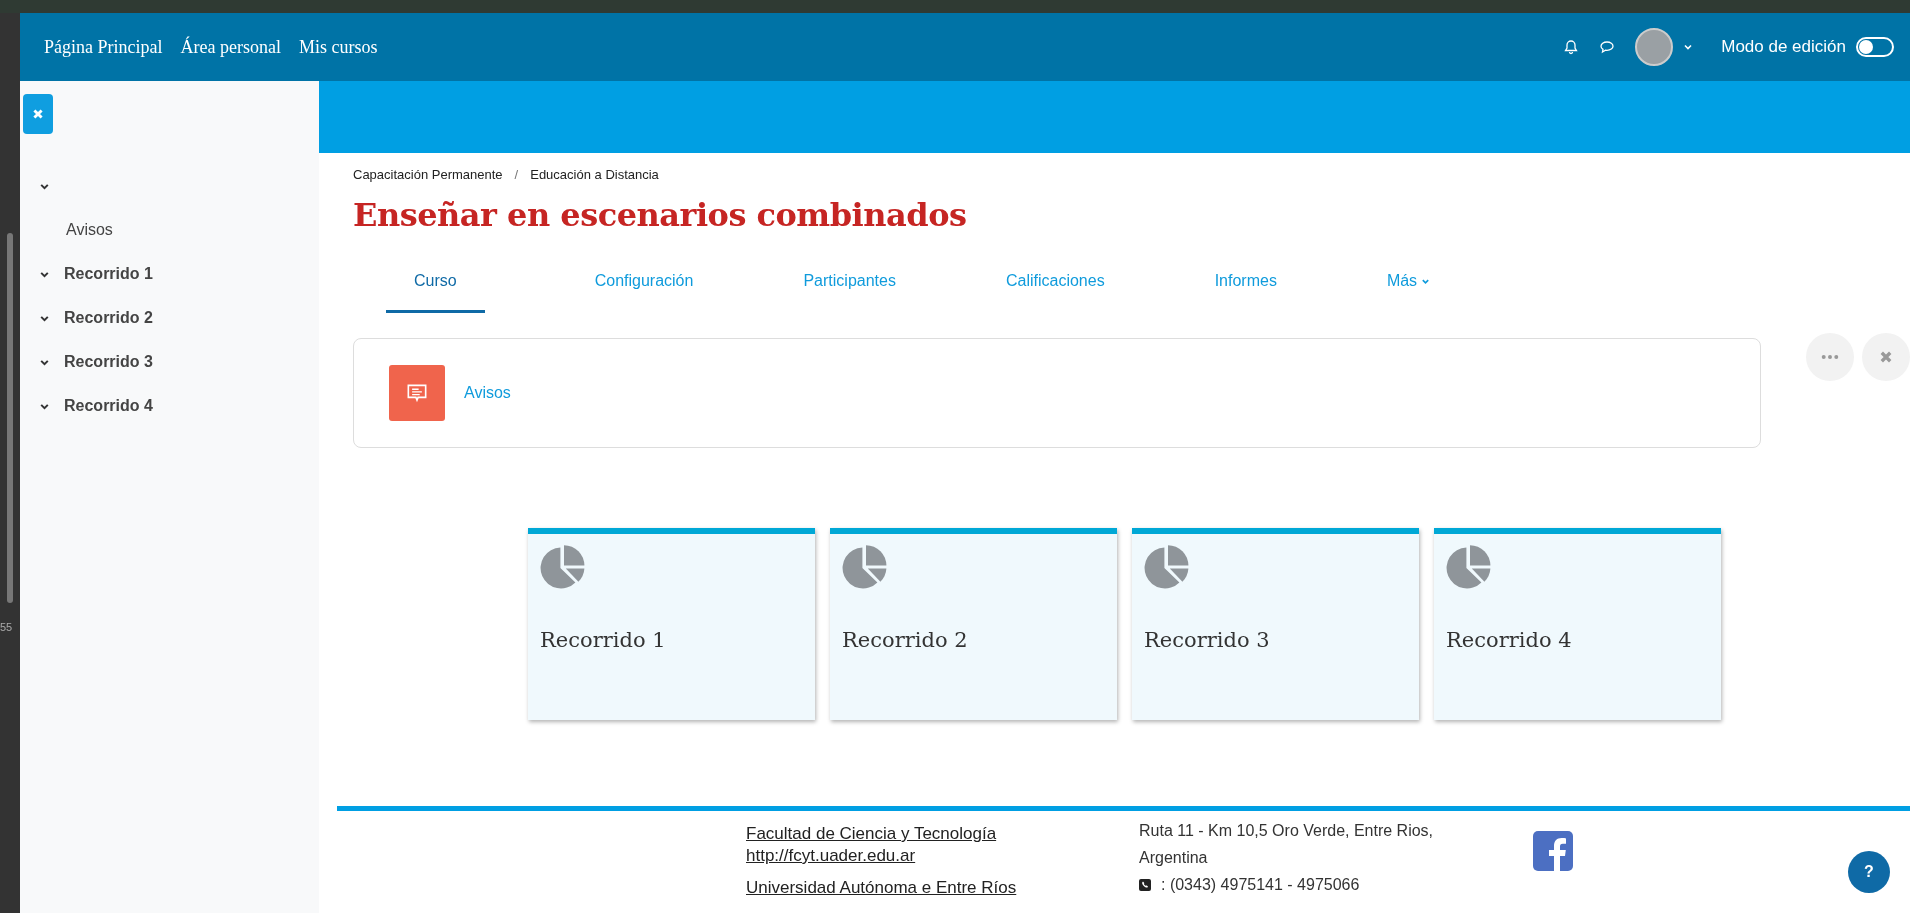  What do you see at coordinates (1287, 844) in the screenshot?
I see `address-text: Ruta 11 - Km 10,5 Oro Verde, Entre Rios, Argentina` at bounding box center [1287, 844].